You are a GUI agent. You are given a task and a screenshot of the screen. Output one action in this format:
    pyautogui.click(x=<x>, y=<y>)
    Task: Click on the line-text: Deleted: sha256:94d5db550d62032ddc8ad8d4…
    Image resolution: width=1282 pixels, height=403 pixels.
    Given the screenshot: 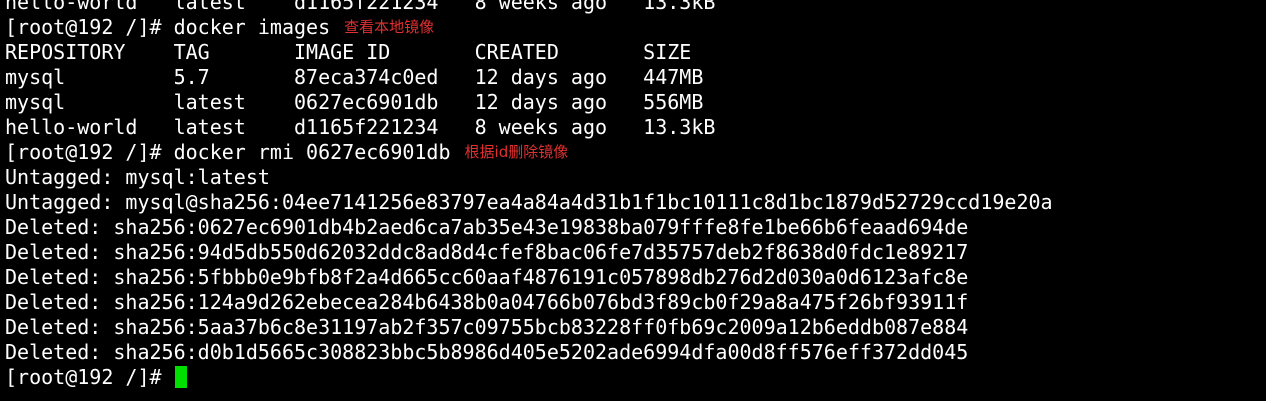 What is the action you would take?
    pyautogui.click(x=487, y=252)
    